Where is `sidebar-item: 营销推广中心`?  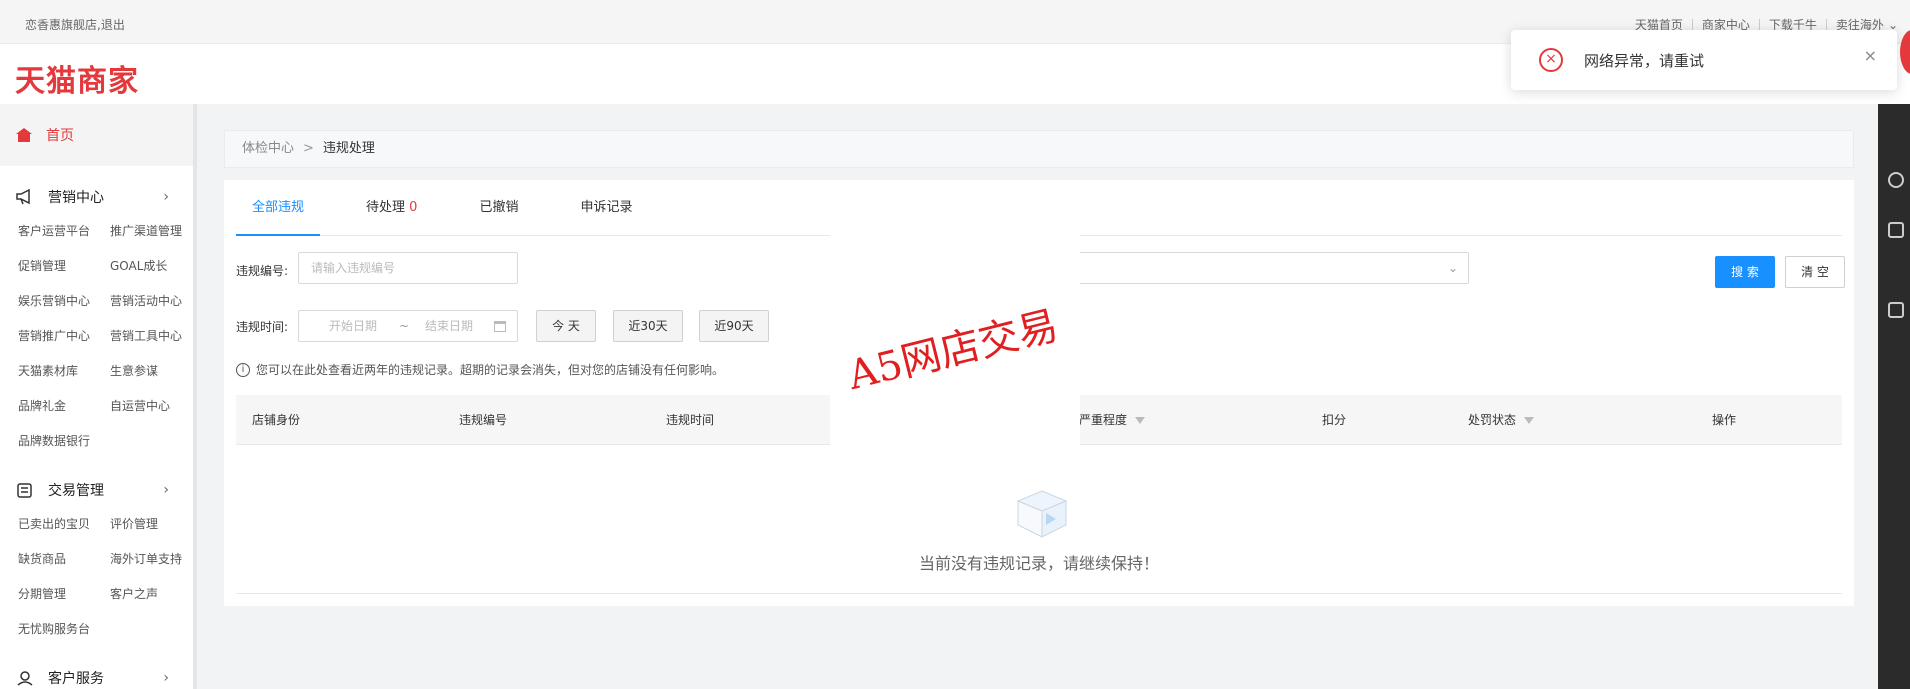 sidebar-item: 营销推广中心 is located at coordinates (64, 336).